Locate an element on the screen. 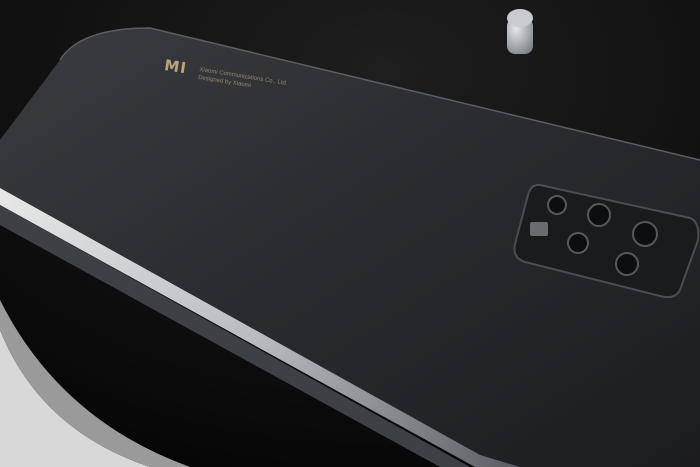  flash-icon is located at coordinates (539, 229).